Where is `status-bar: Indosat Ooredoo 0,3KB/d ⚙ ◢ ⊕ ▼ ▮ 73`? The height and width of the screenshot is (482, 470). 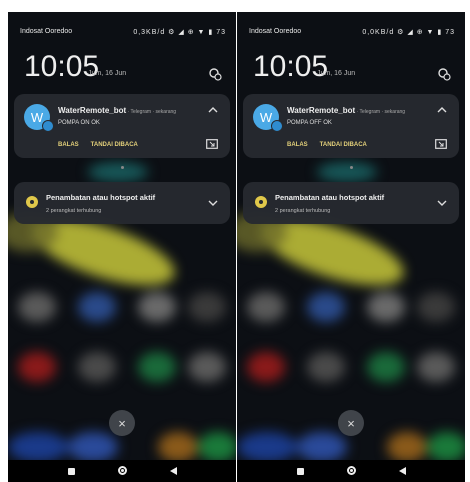 status-bar: Indosat Ooredoo 0,3KB/d ⚙ ◢ ⊕ ▼ ▮ 73 is located at coordinates (123, 32).